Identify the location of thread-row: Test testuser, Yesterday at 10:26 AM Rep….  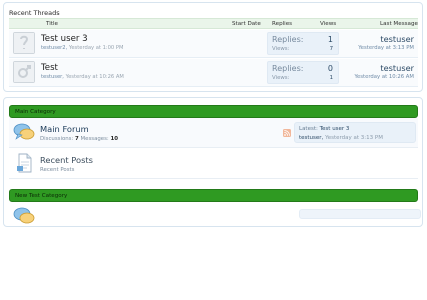
(213, 73).